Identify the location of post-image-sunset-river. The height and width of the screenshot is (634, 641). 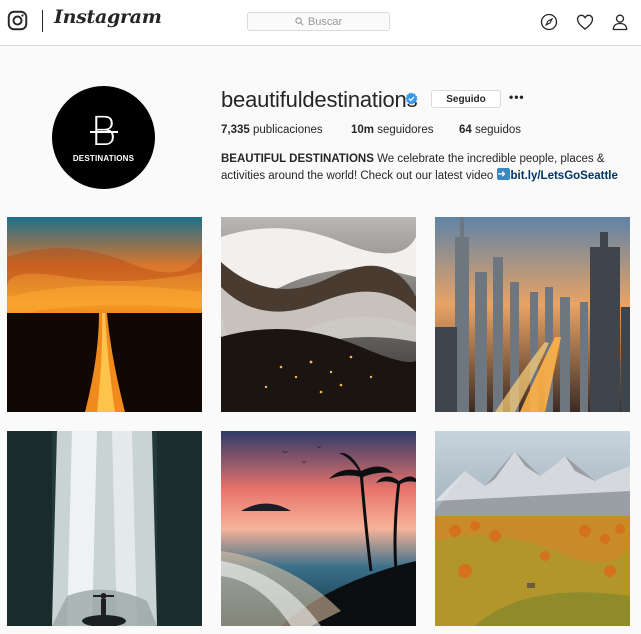
(104, 314).